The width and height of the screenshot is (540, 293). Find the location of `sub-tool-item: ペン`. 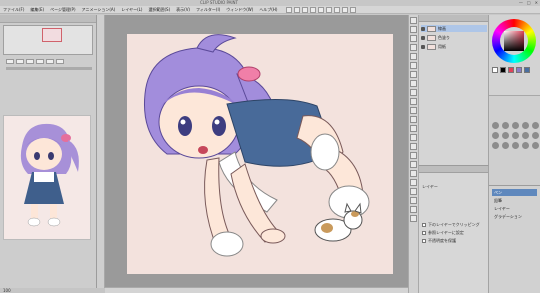

sub-tool-item: ペン is located at coordinates (514, 192).